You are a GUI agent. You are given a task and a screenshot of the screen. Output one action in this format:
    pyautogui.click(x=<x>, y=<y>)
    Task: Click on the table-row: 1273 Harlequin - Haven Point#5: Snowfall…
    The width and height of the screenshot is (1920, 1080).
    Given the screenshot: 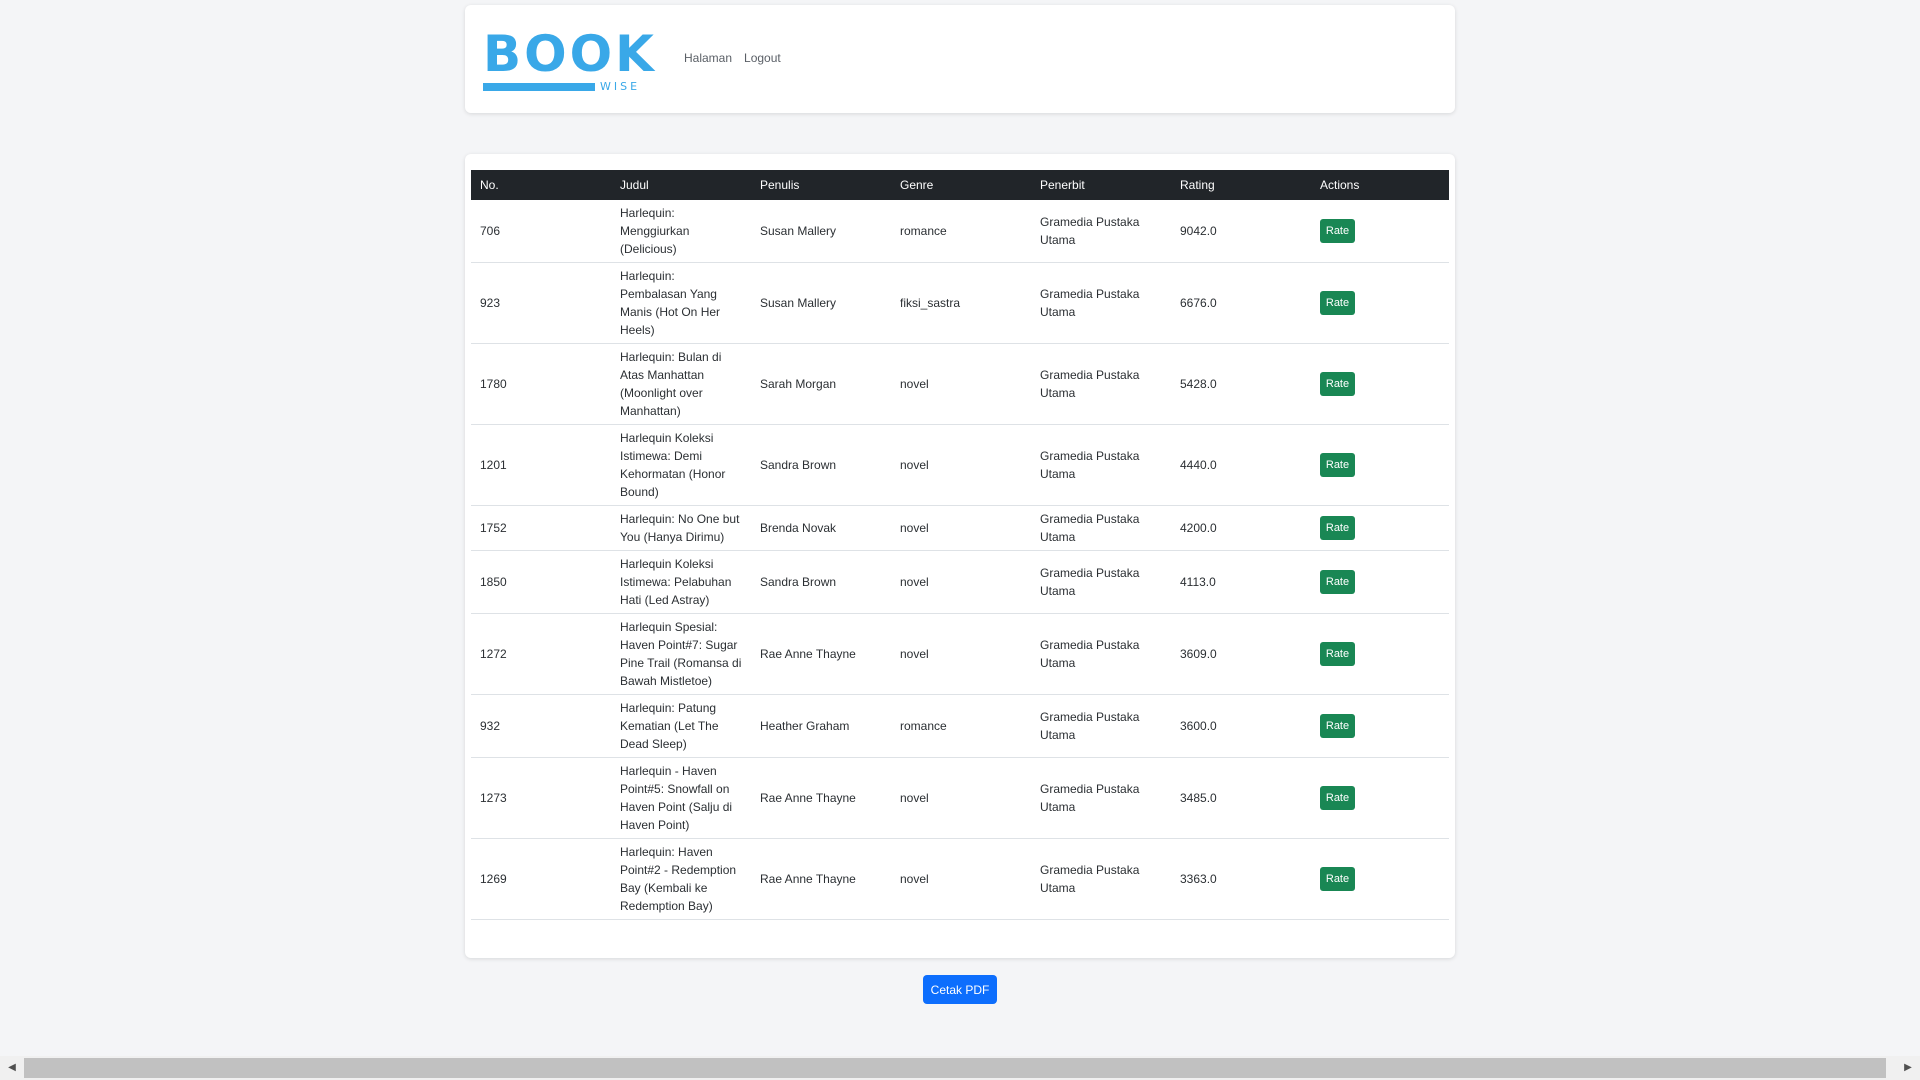 What is the action you would take?
    pyautogui.click(x=960, y=798)
    